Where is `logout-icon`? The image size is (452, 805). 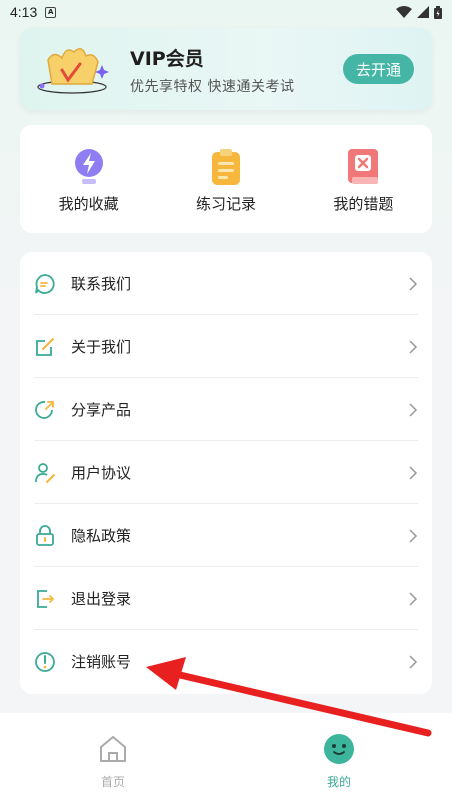
logout-icon is located at coordinates (46, 598).